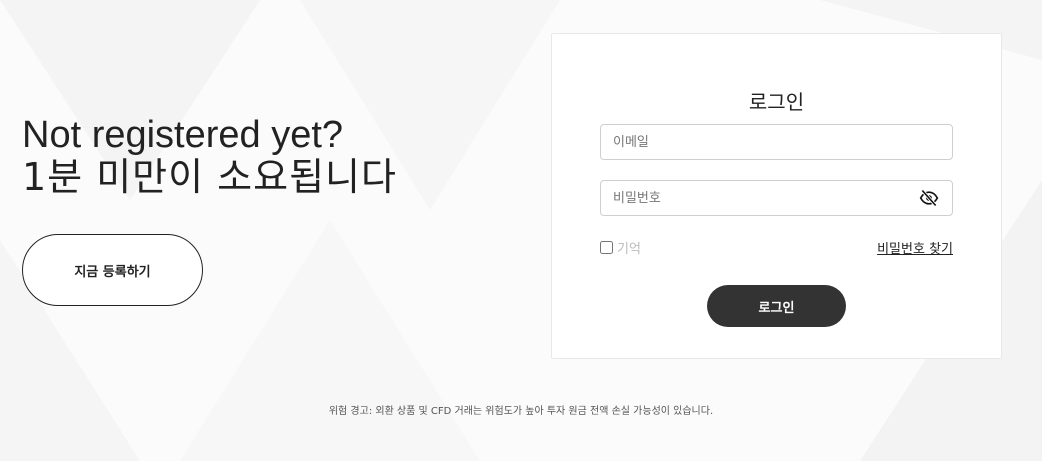  I want to click on password-input, so click(765, 198).